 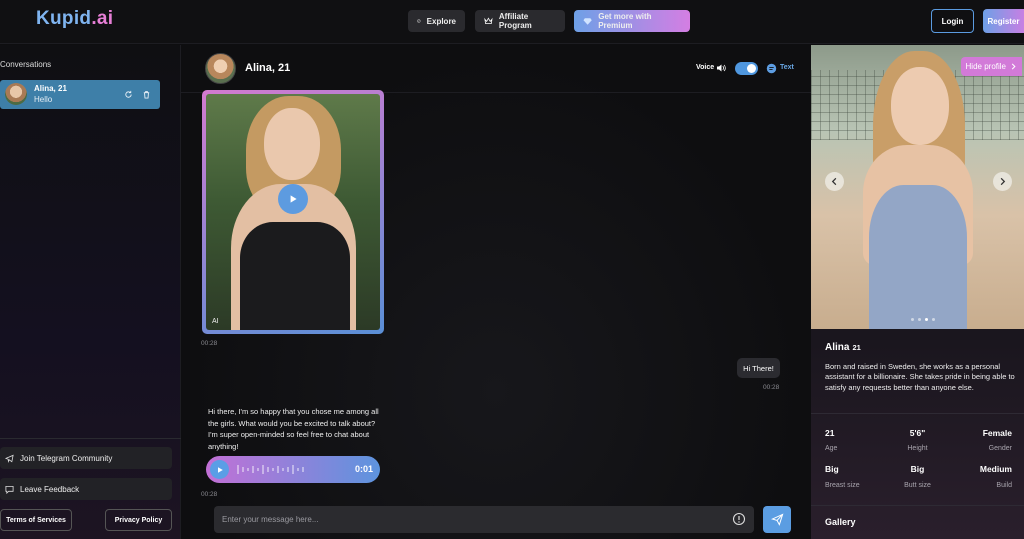 I want to click on photo-face, so click(x=920, y=106).